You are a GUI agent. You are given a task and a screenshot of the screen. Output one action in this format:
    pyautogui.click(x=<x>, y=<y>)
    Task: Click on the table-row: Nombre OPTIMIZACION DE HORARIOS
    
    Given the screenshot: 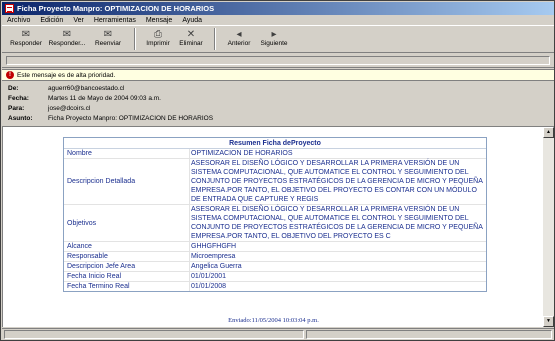 What is the action you would take?
    pyautogui.click(x=275, y=154)
    